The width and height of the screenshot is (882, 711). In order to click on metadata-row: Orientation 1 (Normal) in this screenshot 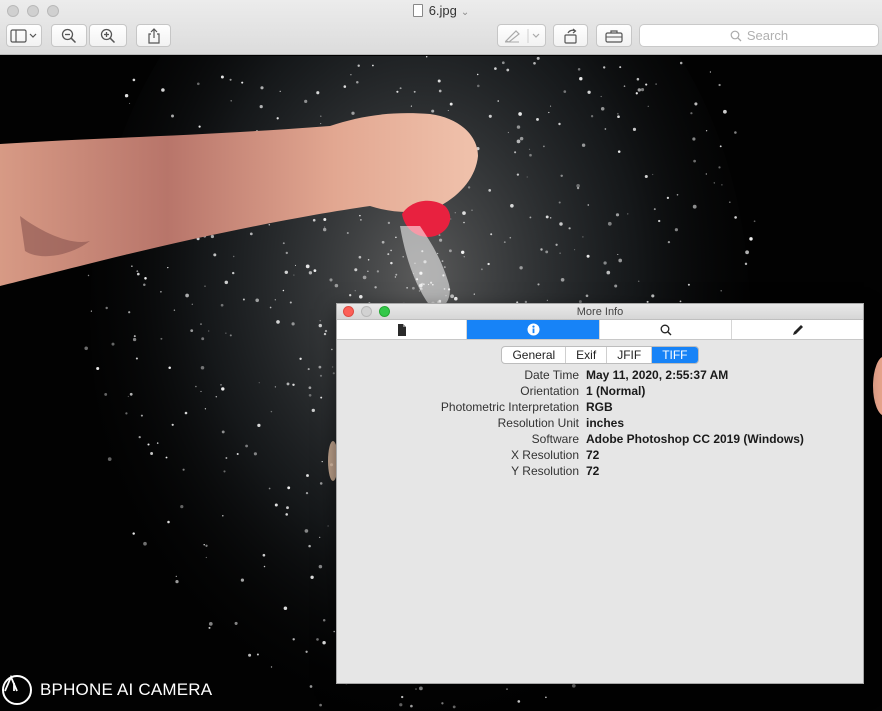, I will do `click(600, 391)`.